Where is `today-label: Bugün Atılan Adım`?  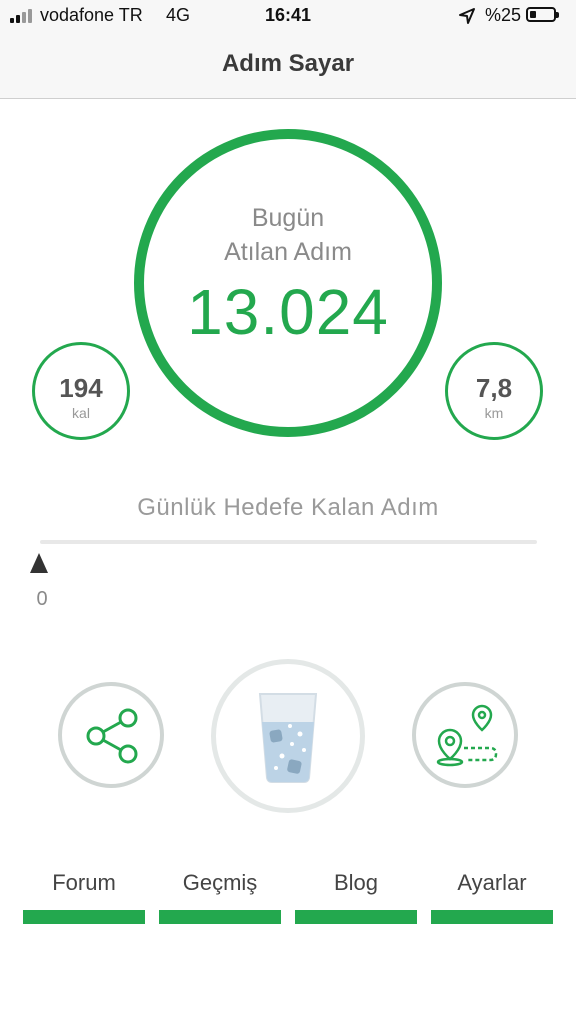
today-label: Bugün Atılan Adım is located at coordinates (288, 235).